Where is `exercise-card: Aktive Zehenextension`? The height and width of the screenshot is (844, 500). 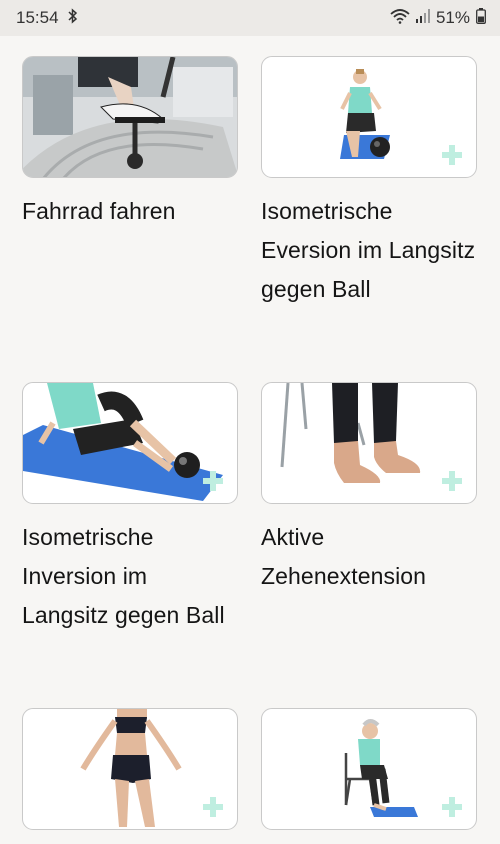
exercise-card: Aktive Zehenextension is located at coordinates (369, 489).